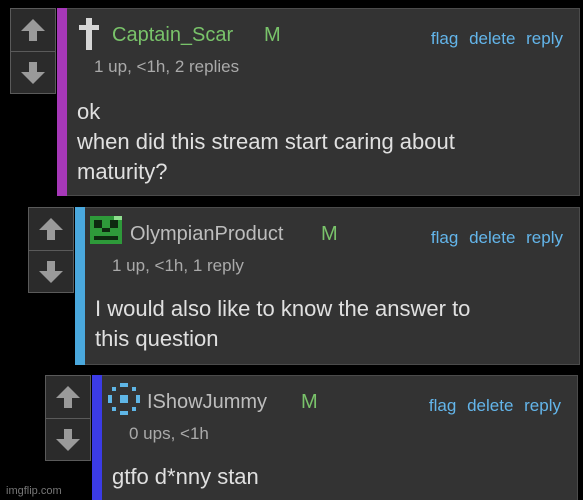  Describe the element at coordinates (106, 232) in the screenshot. I see `pixel-face-icon` at that location.